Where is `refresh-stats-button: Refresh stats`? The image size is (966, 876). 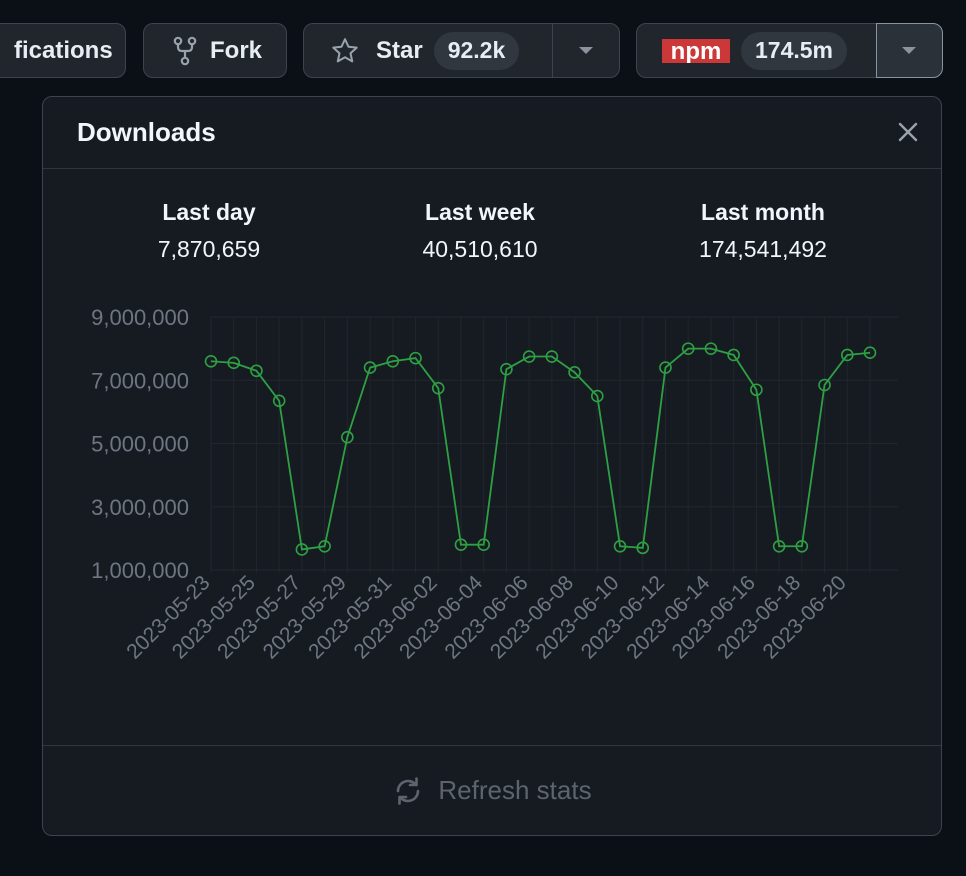
refresh-stats-button: Refresh stats is located at coordinates (492, 790).